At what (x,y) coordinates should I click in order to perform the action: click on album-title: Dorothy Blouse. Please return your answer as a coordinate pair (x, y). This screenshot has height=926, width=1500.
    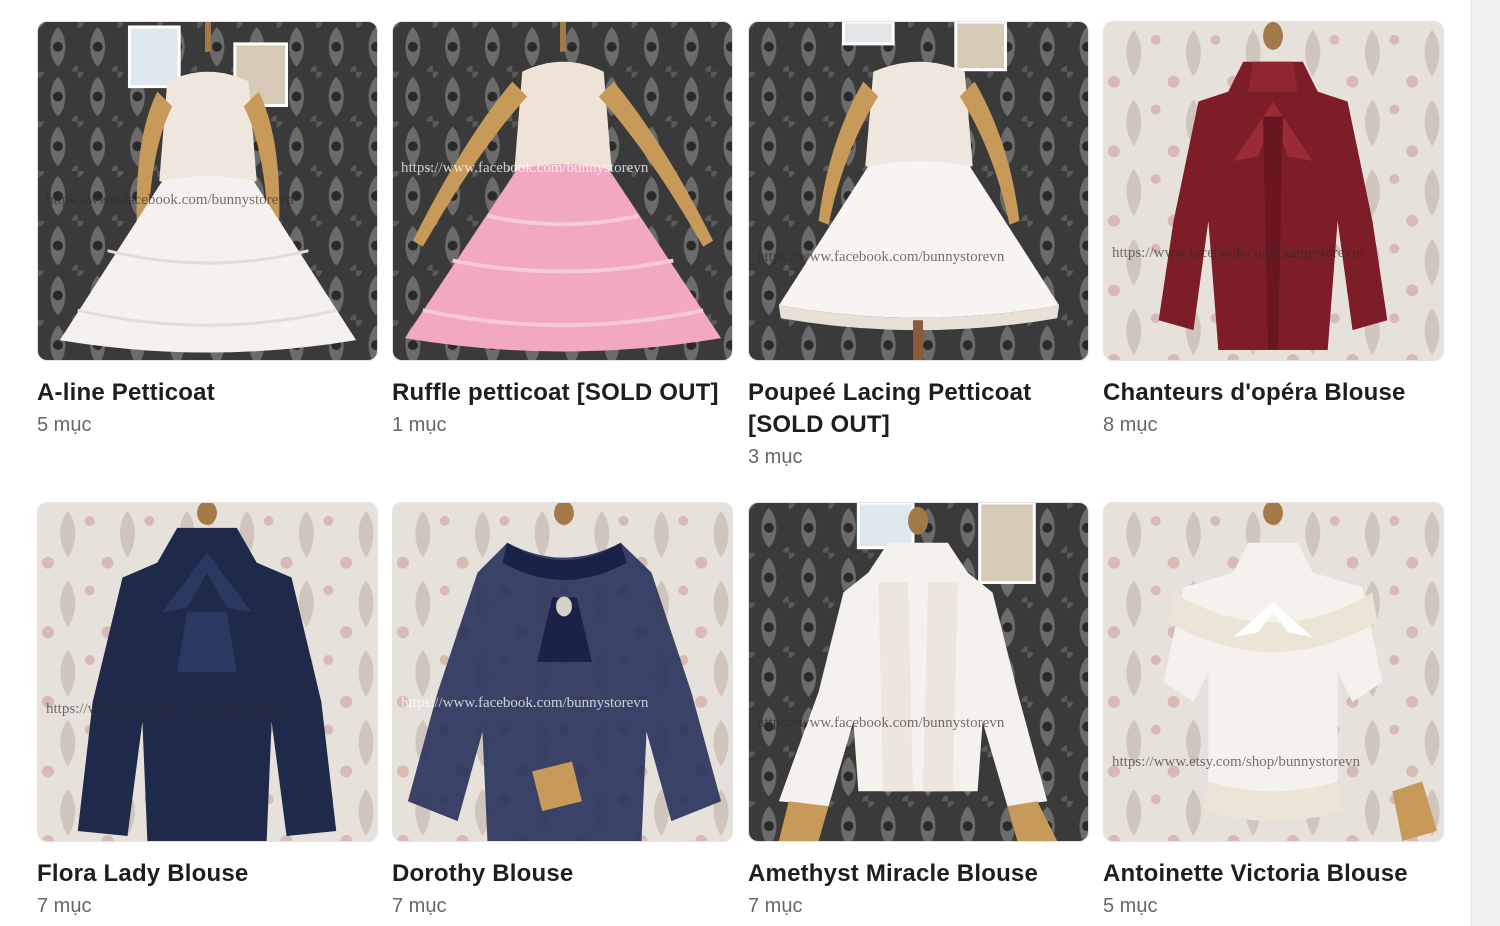
    Looking at the image, I should click on (562, 874).